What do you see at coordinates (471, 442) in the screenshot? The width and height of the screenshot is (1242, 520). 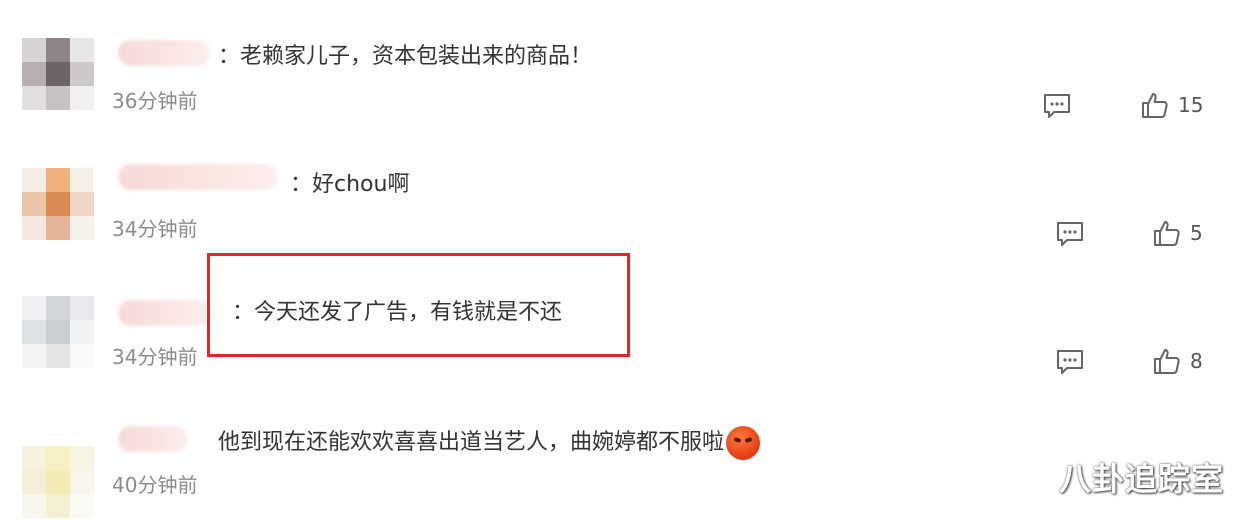 I see `comment-text-content: 他到现在还能欢欢喜喜出道当艺人，曲婉婷都不服啦` at bounding box center [471, 442].